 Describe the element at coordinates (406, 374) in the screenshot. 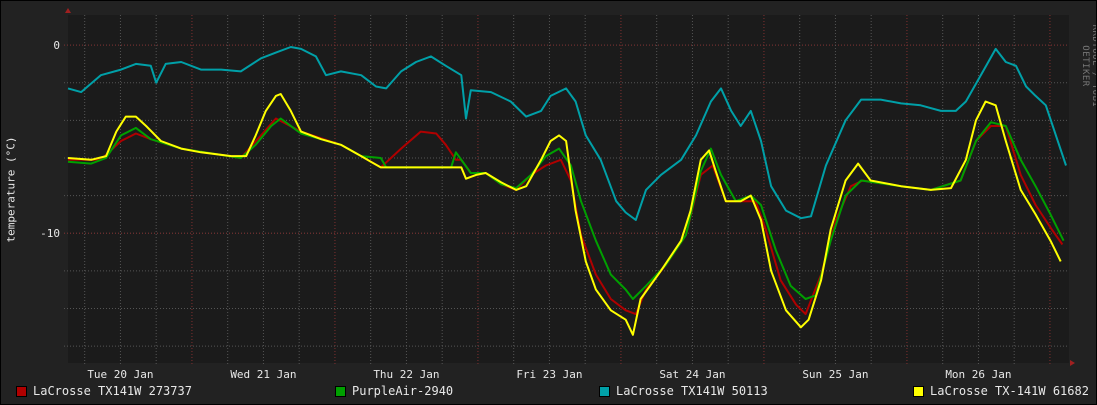

I see `x-tick-label: Thu 22 Jan` at that location.